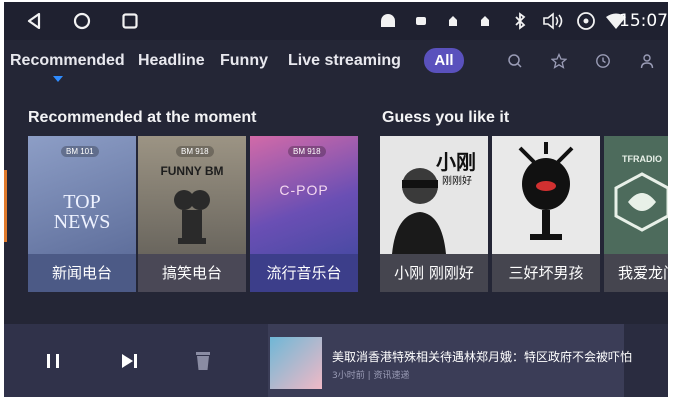  What do you see at coordinates (82, 273) in the screenshot?
I see `station-caption: 新闻电台` at bounding box center [82, 273].